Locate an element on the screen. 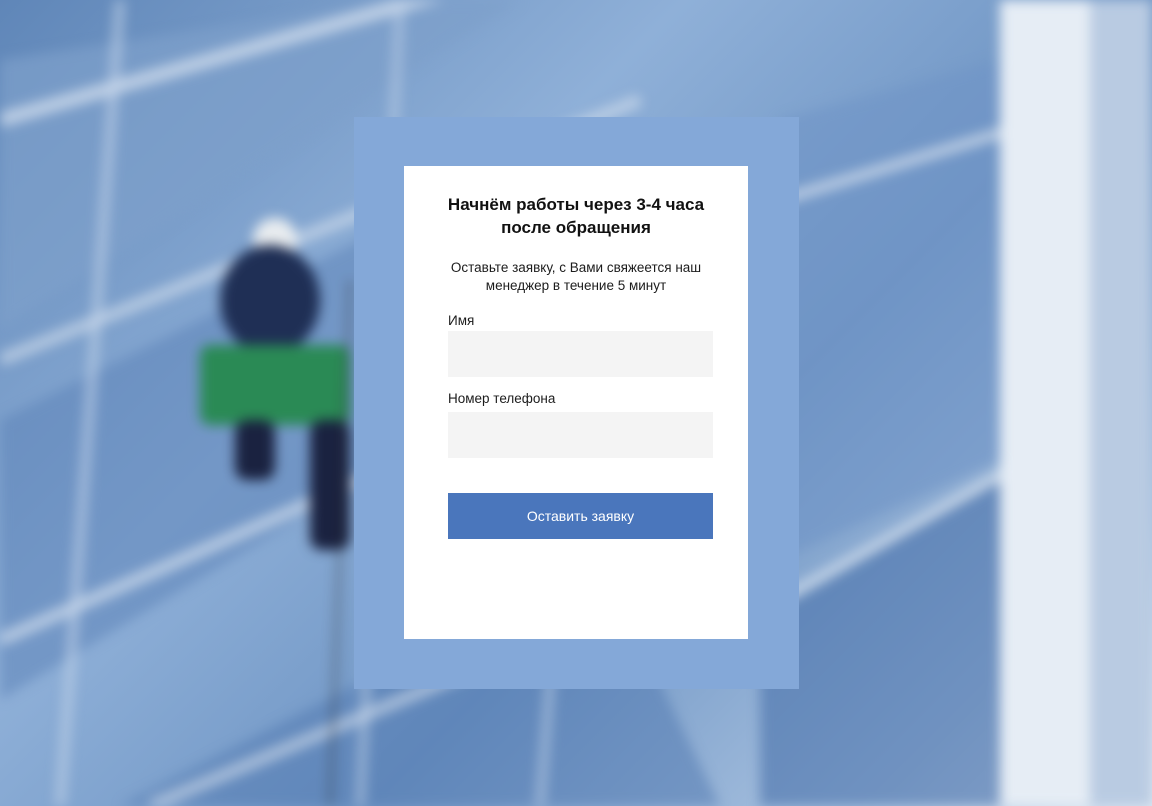 The width and height of the screenshot is (1152, 806). phone-input is located at coordinates (580, 435).